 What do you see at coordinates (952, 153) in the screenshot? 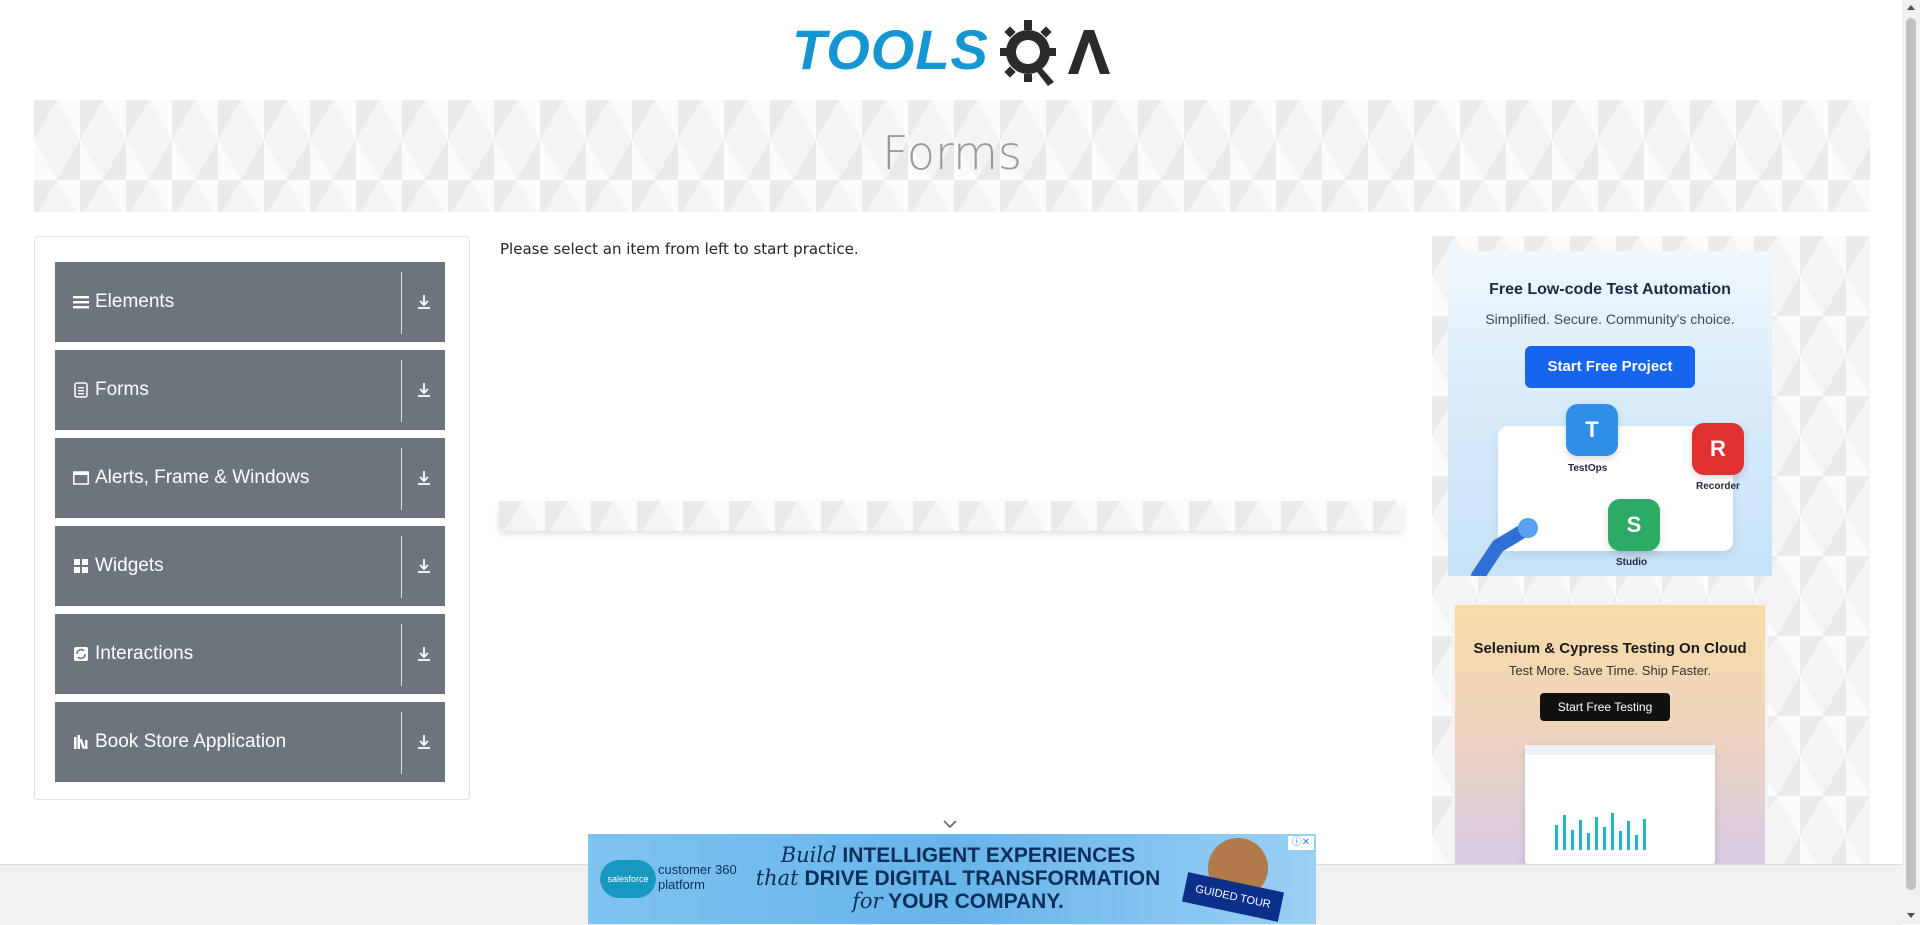
I see `page-title: Forms` at bounding box center [952, 153].